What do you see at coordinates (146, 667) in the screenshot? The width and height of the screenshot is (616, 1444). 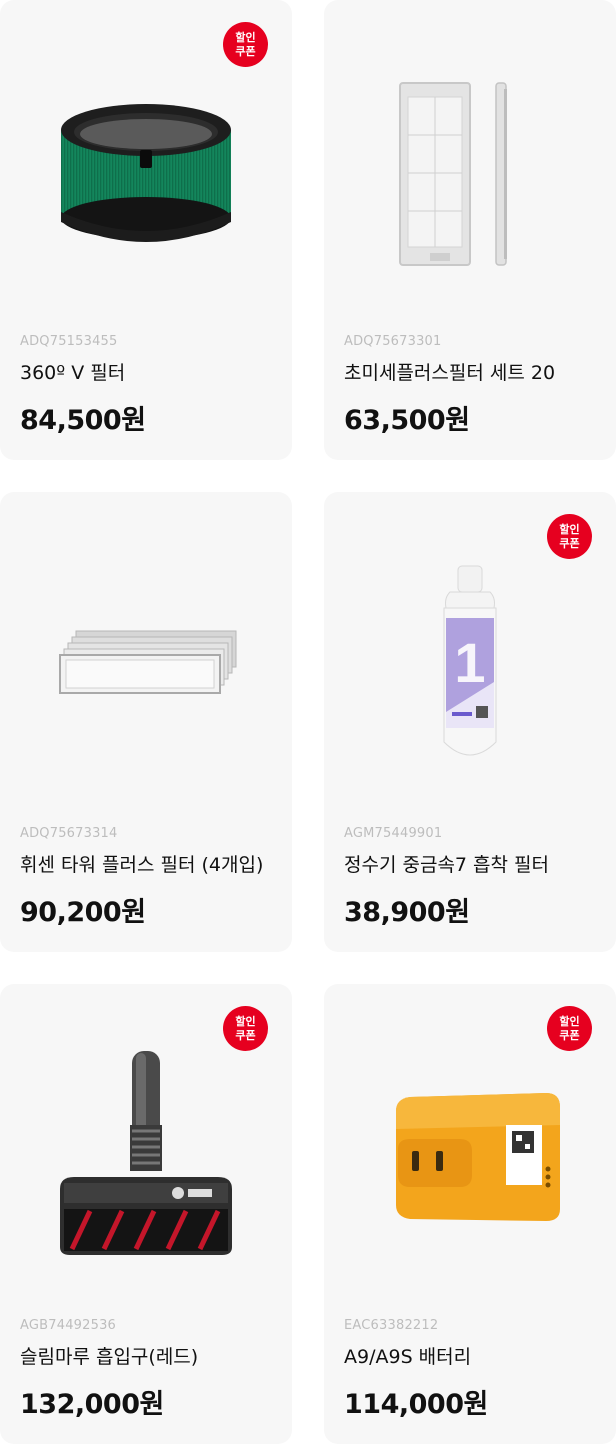 I see `stacked-filter-image` at bounding box center [146, 667].